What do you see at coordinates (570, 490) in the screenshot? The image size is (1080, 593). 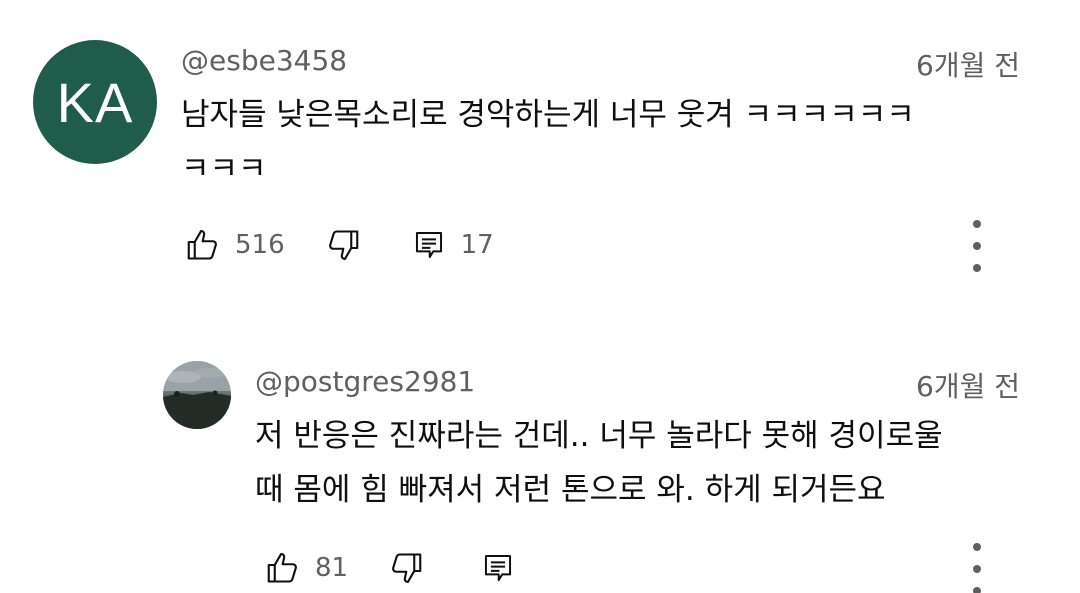 I see `comment-text-line: 때 몸에 힘 빠져서 저런 톤으로 와. 하게 되거든요` at bounding box center [570, 490].